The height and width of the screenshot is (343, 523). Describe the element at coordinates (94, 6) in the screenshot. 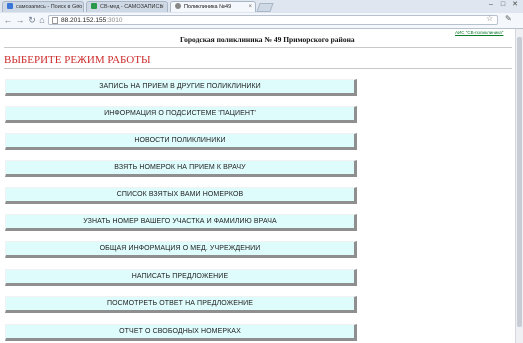

I see `site-favicon-icon` at that location.